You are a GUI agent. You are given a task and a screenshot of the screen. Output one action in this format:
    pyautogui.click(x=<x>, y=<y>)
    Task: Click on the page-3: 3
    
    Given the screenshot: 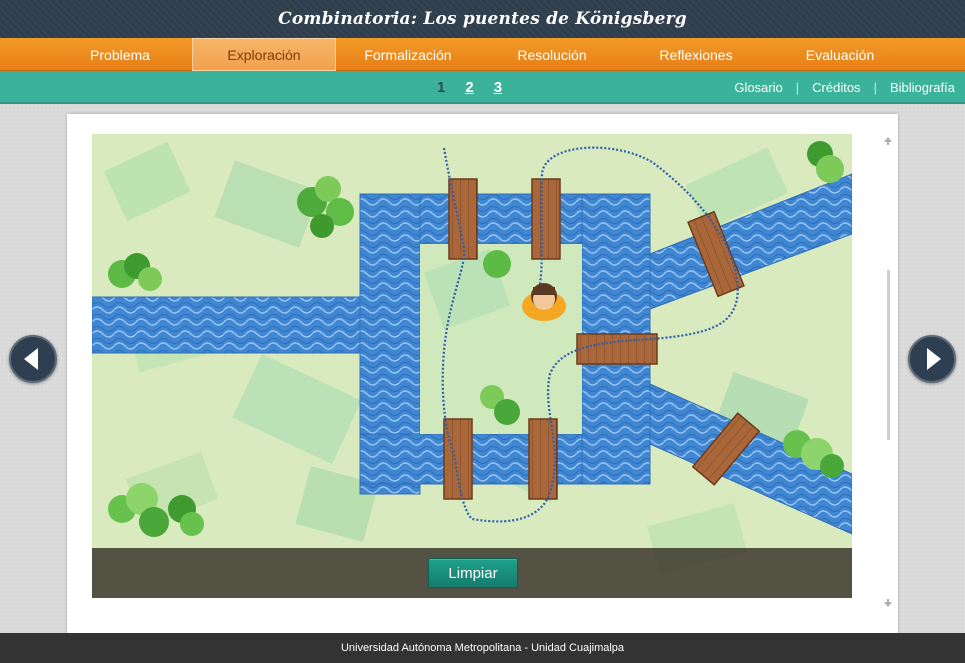 What is the action you would take?
    pyautogui.click(x=498, y=87)
    